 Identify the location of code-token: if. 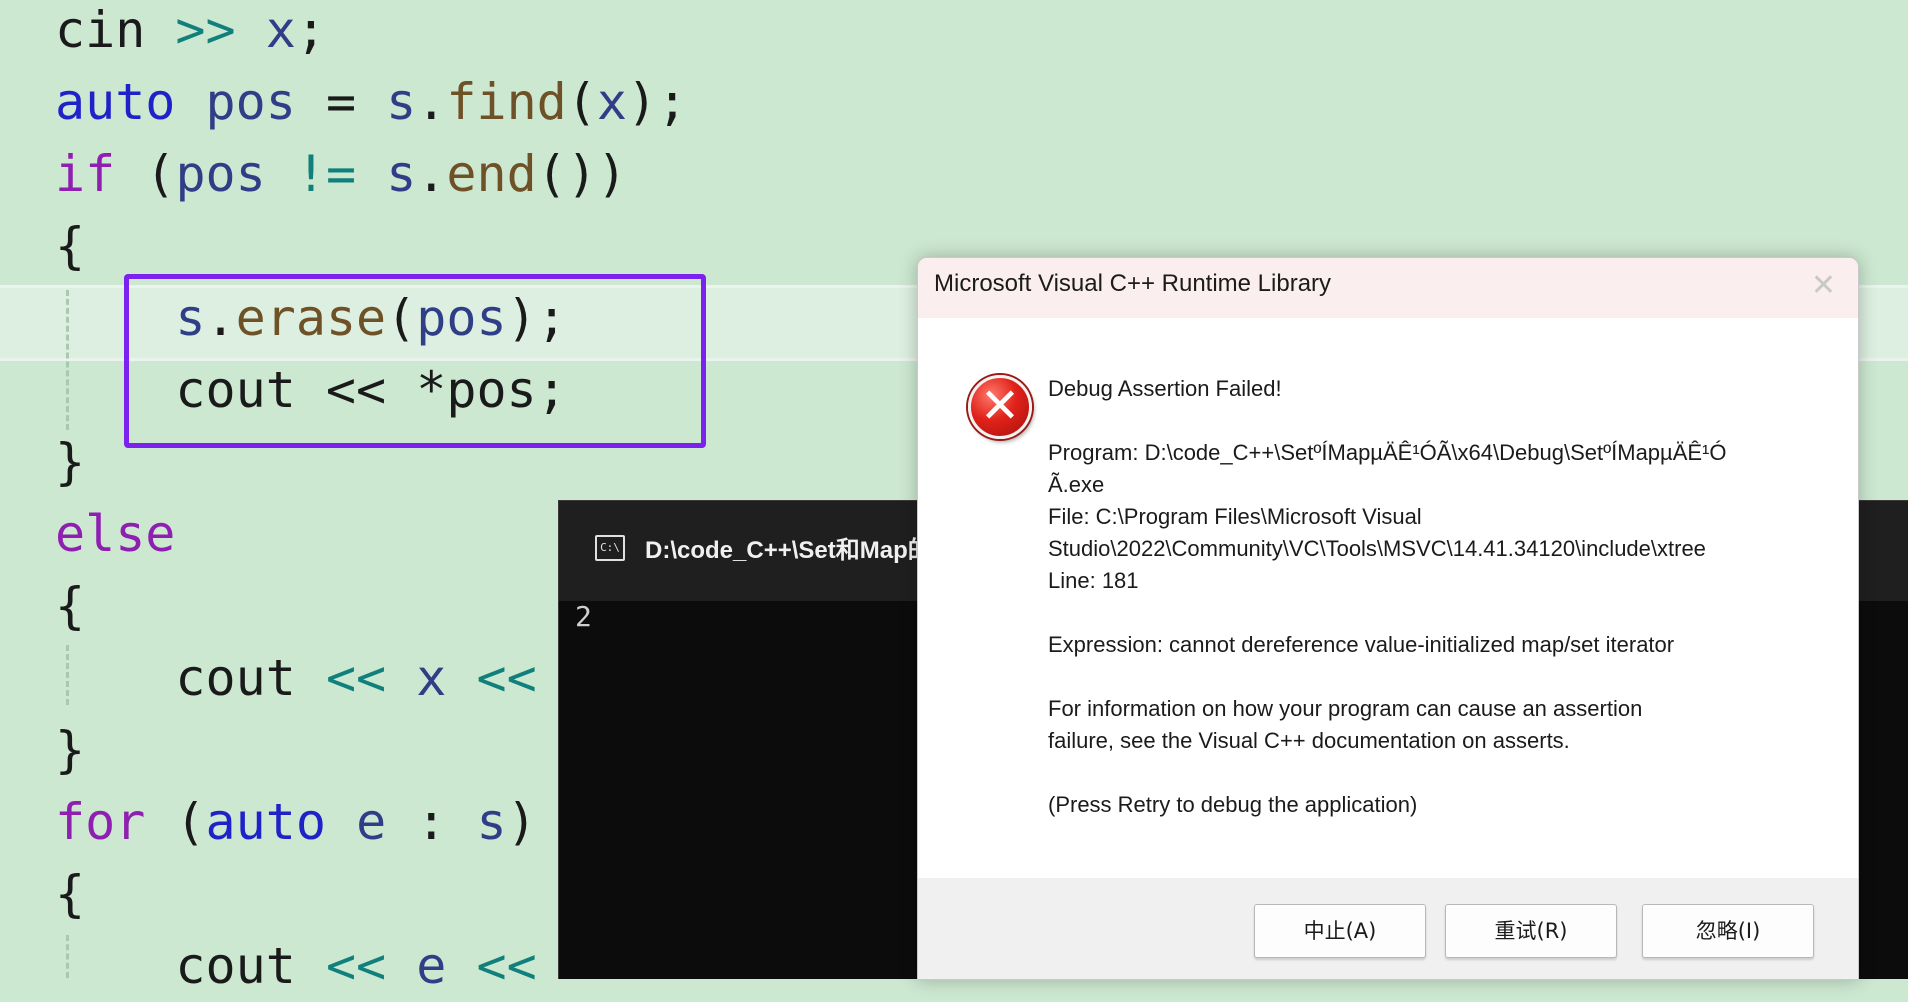
(85, 174).